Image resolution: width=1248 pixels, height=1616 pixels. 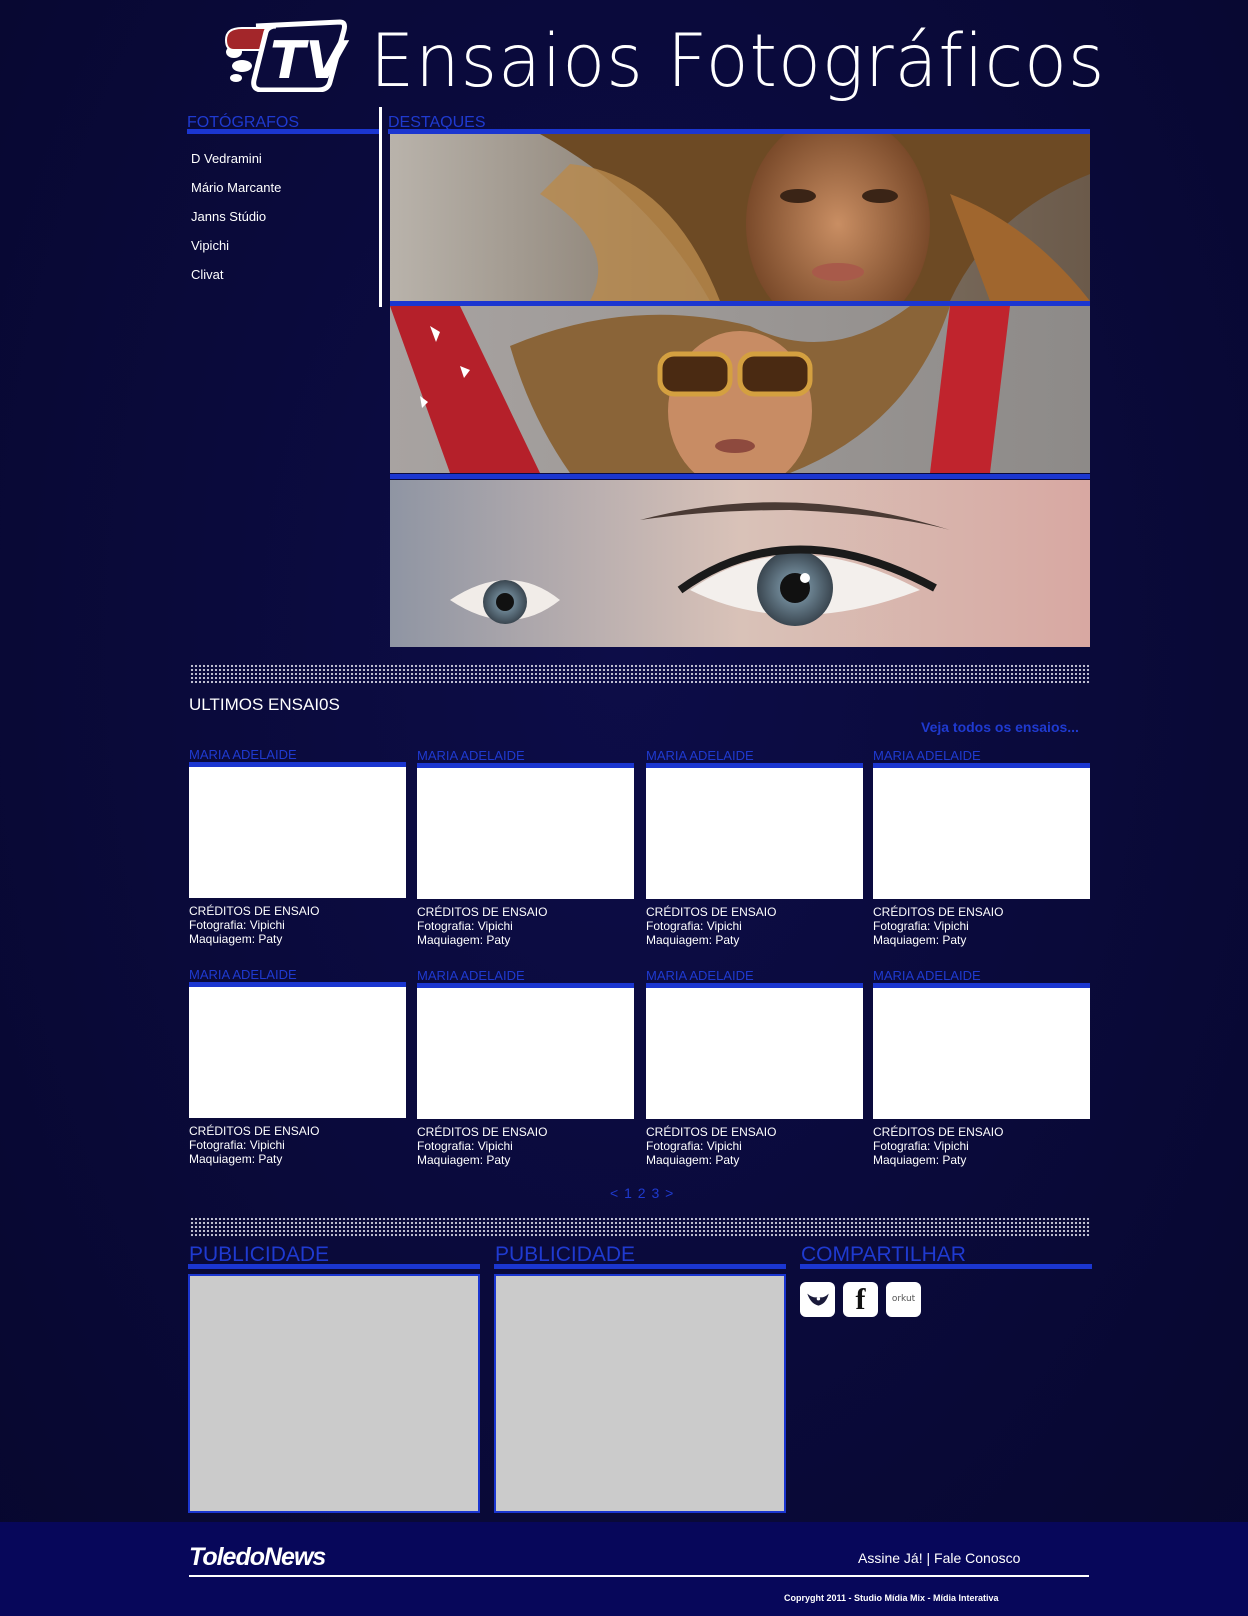 What do you see at coordinates (236, 251) in the screenshot?
I see `photographer-link: Vipichi` at bounding box center [236, 251].